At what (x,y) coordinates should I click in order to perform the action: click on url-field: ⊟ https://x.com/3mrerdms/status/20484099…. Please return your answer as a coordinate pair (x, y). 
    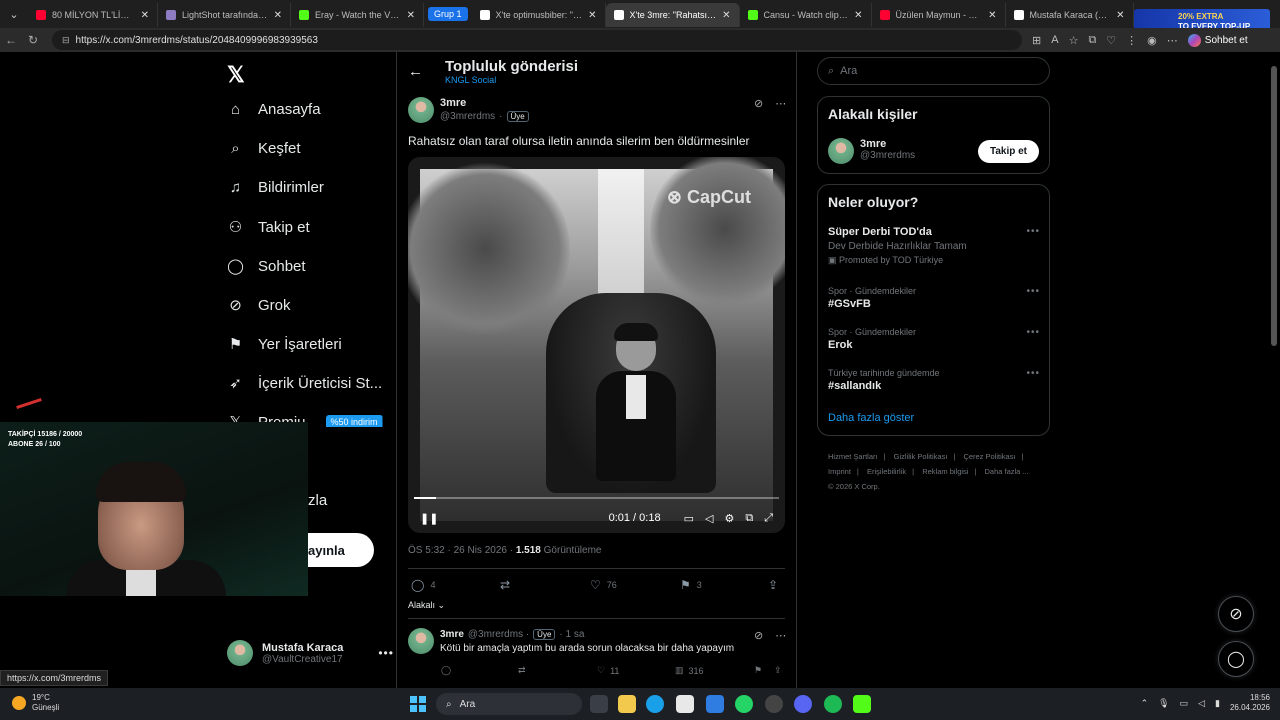
    Looking at the image, I should click on (537, 40).